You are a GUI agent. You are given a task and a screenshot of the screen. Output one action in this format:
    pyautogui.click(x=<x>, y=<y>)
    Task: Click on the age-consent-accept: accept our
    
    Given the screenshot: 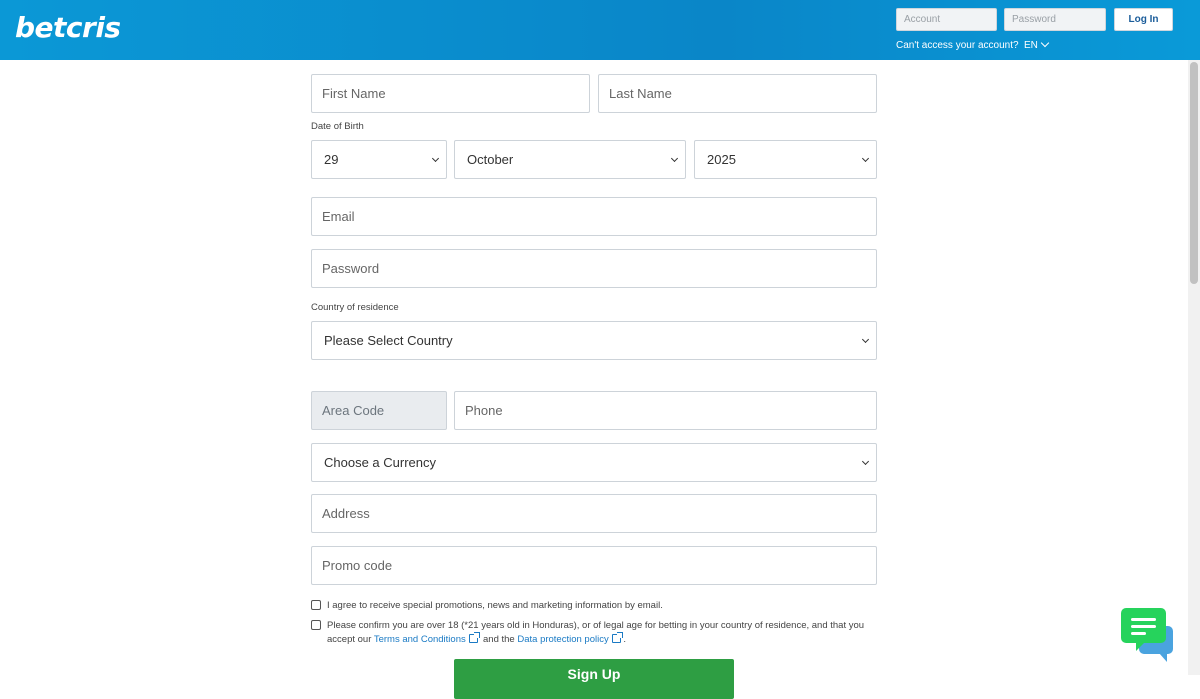 What is the action you would take?
    pyautogui.click(x=349, y=639)
    